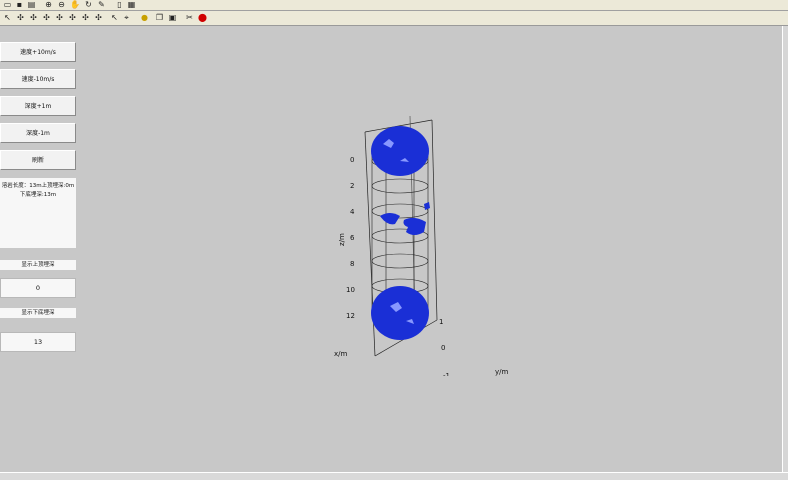  I want to click on info-line-bottom: 下底埋深:13m, so click(38, 195).